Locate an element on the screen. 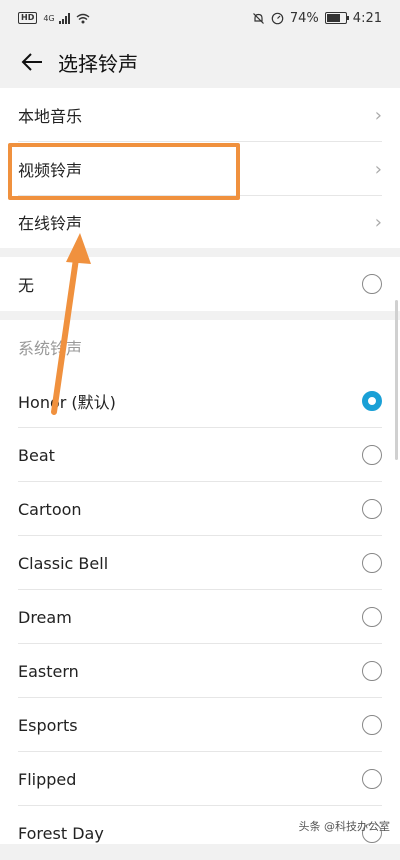  ringtone-label: Flipped is located at coordinates (47, 779).